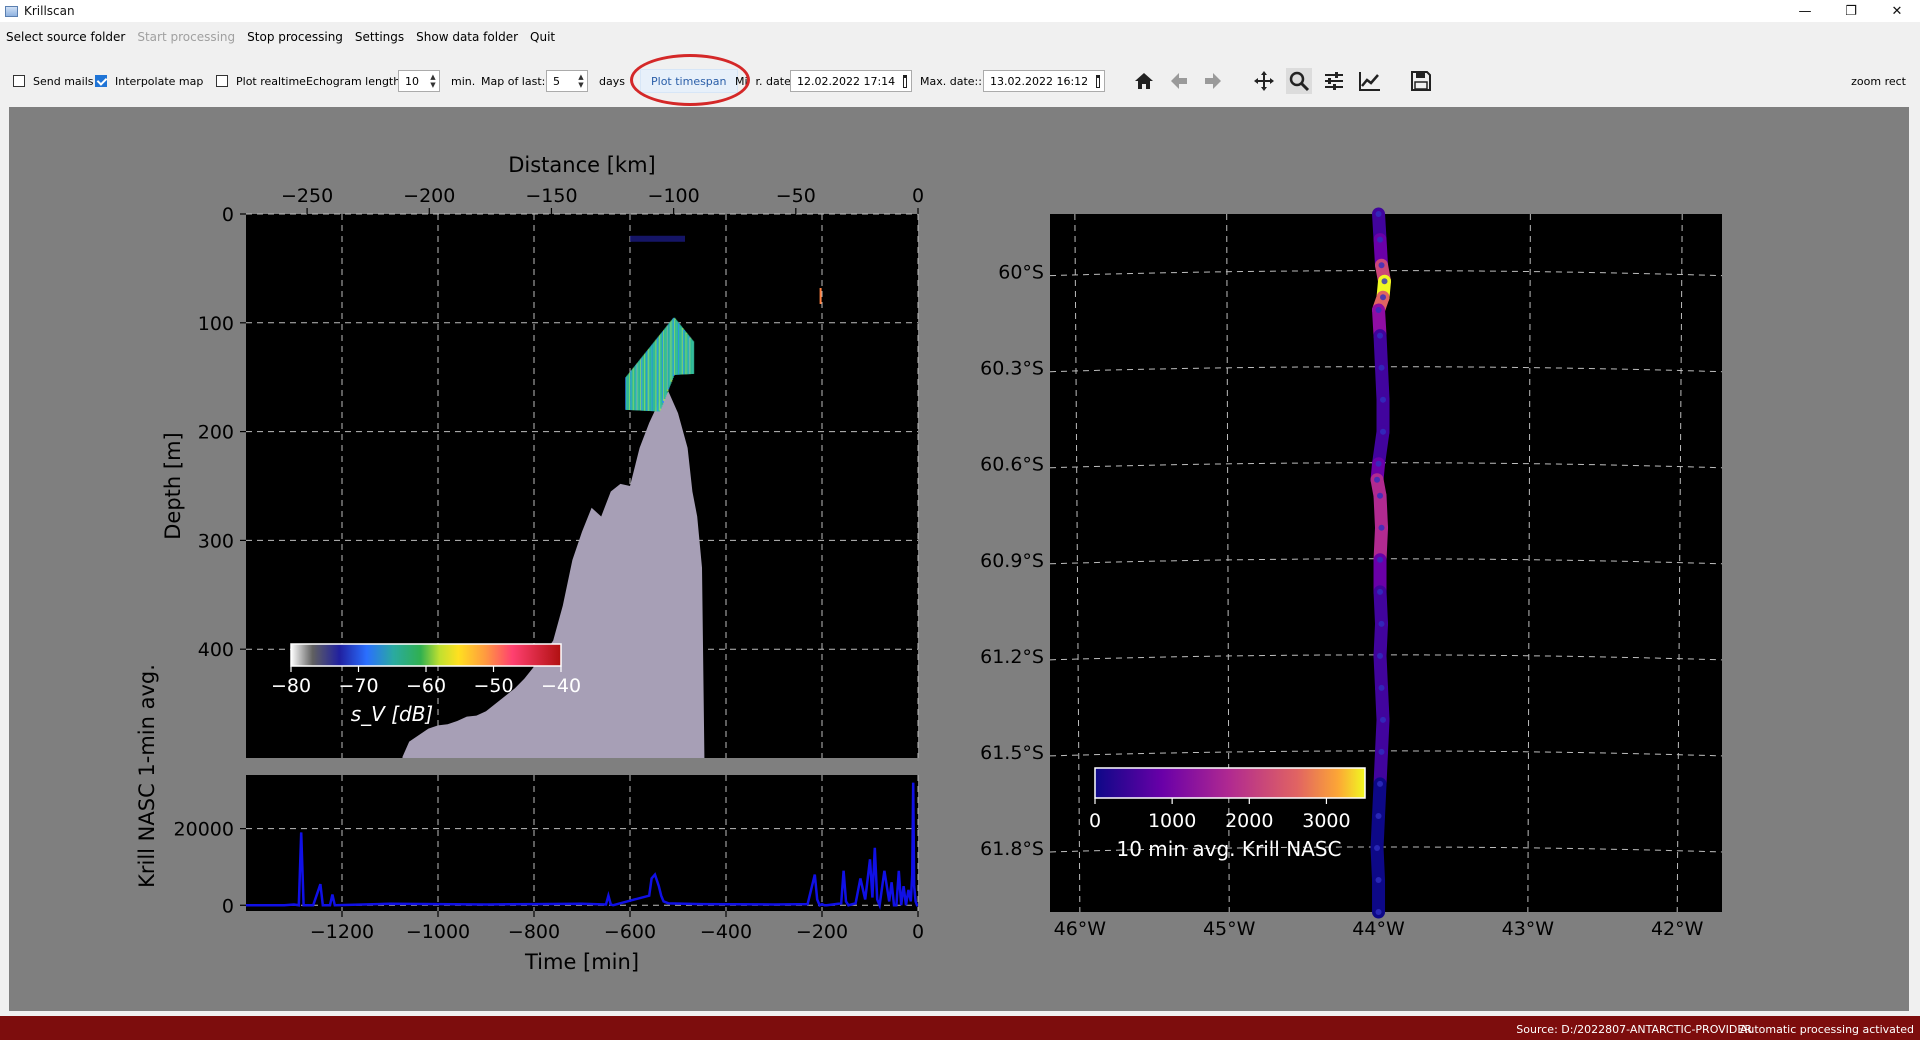  I want to click on plot-realtime-checkbox, so click(222, 81).